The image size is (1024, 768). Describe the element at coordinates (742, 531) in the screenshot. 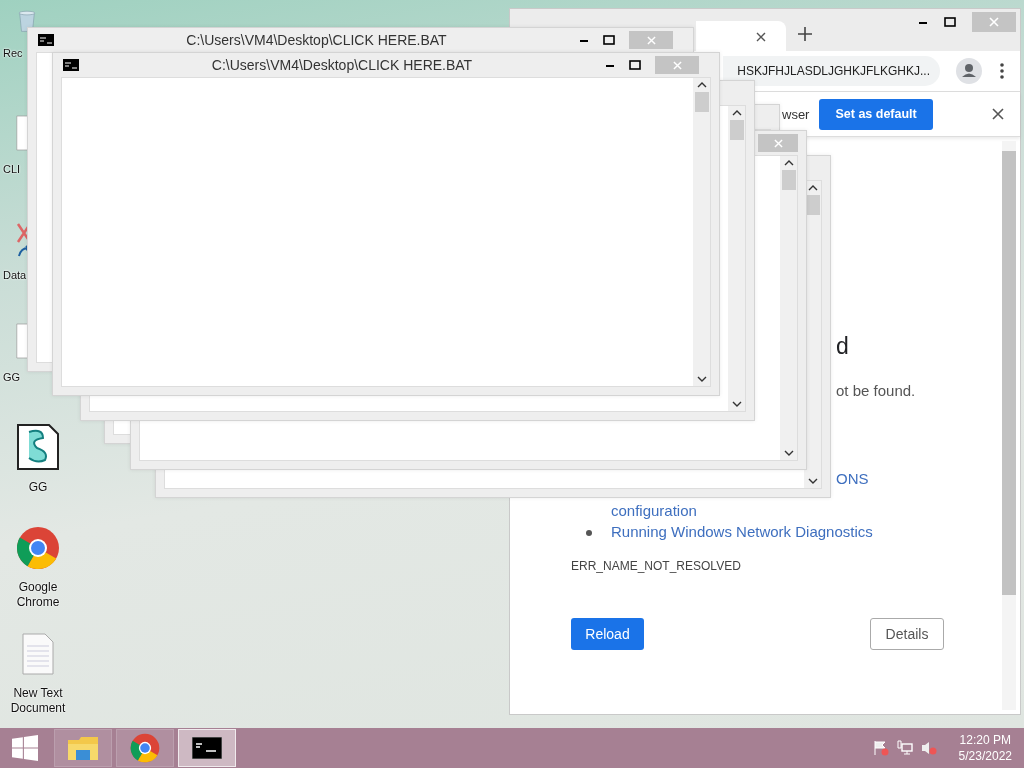

I see `suggestion-link: Running Windows Network Diagnostics` at that location.